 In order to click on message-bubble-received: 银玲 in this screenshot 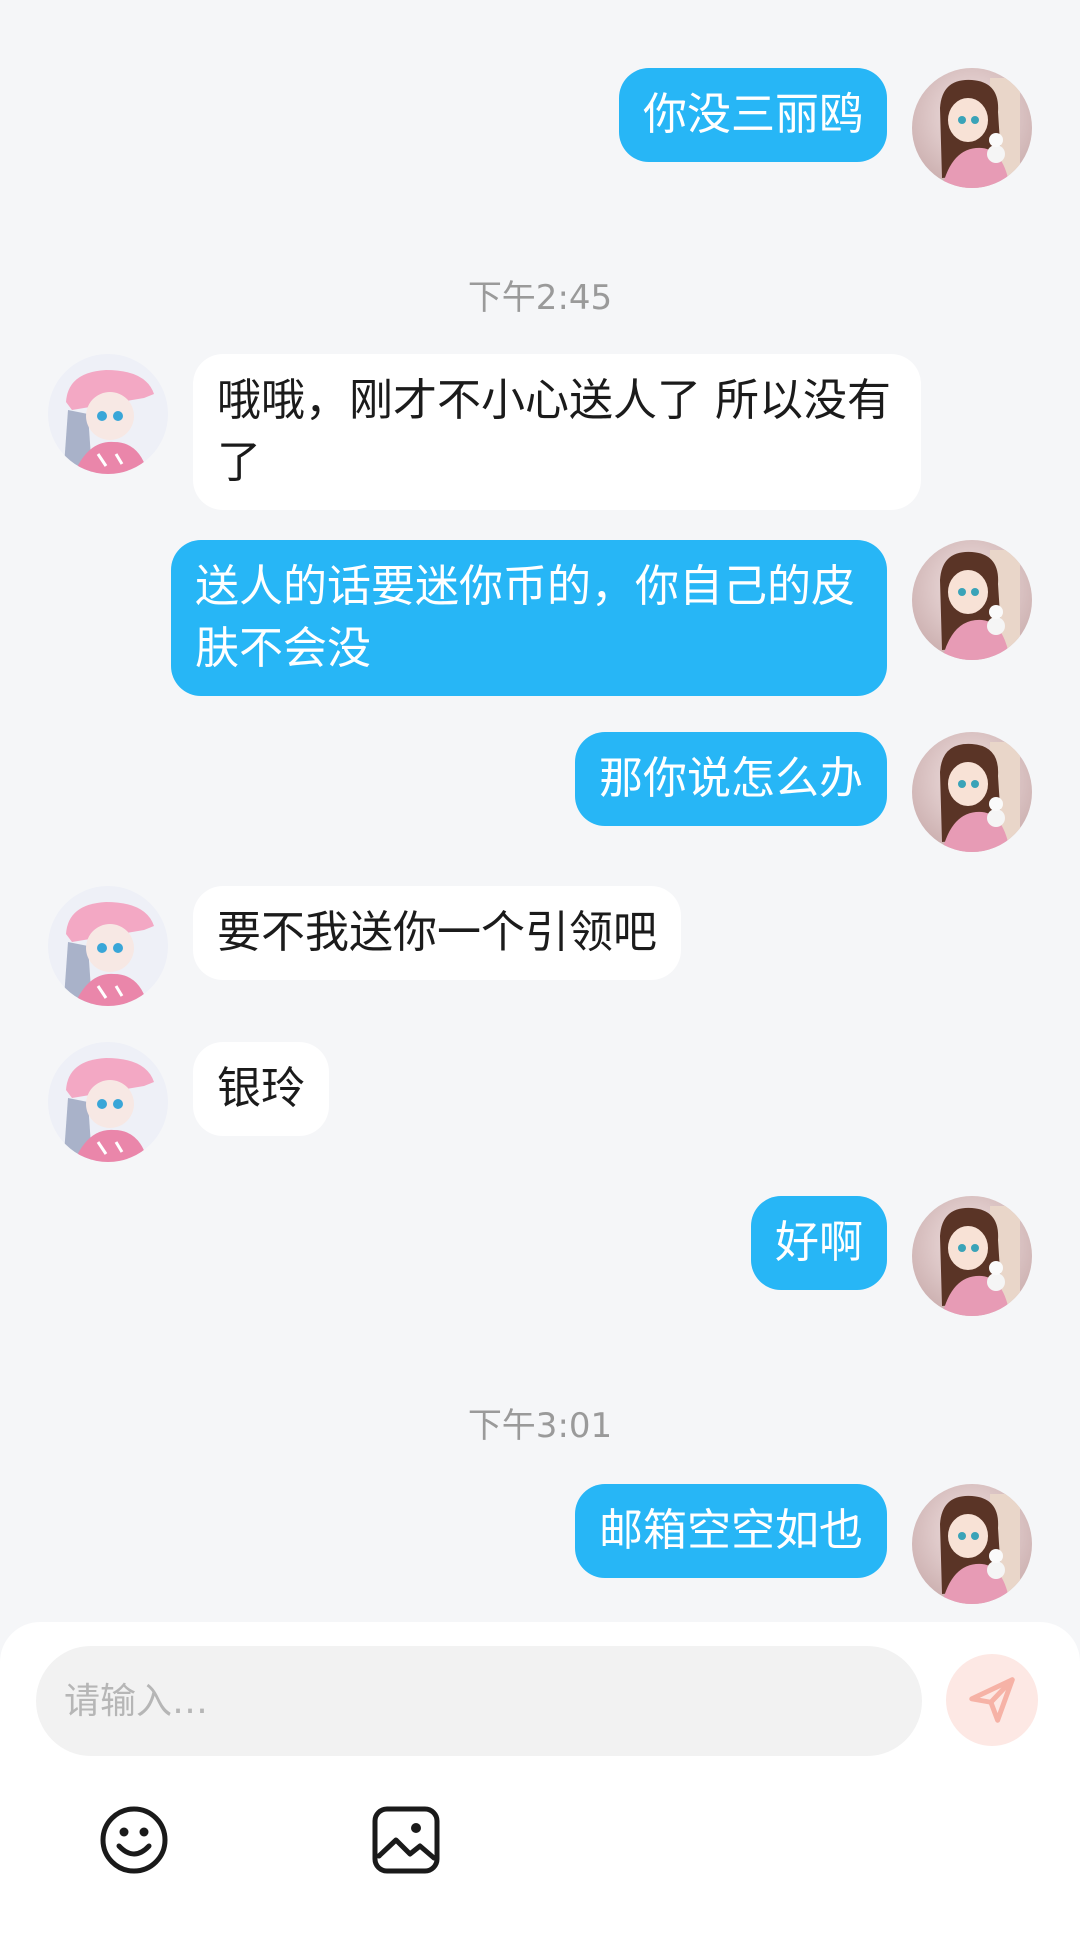, I will do `click(261, 1089)`.